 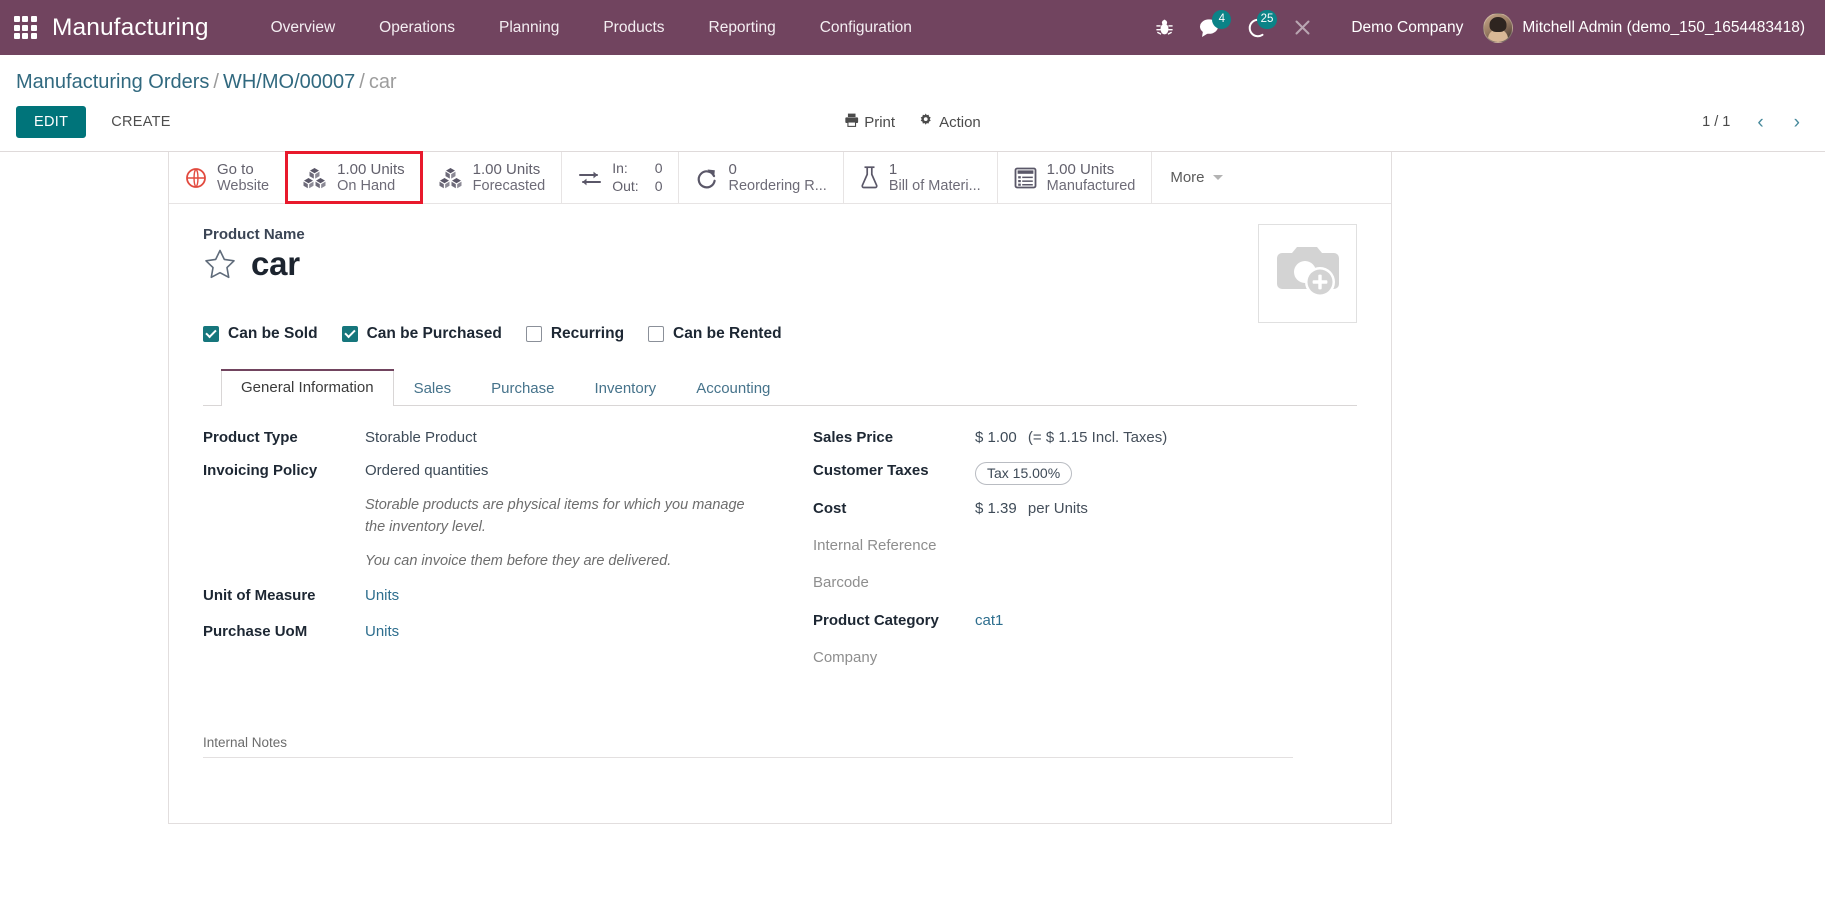 I want to click on camera-add-icon, so click(x=1308, y=273).